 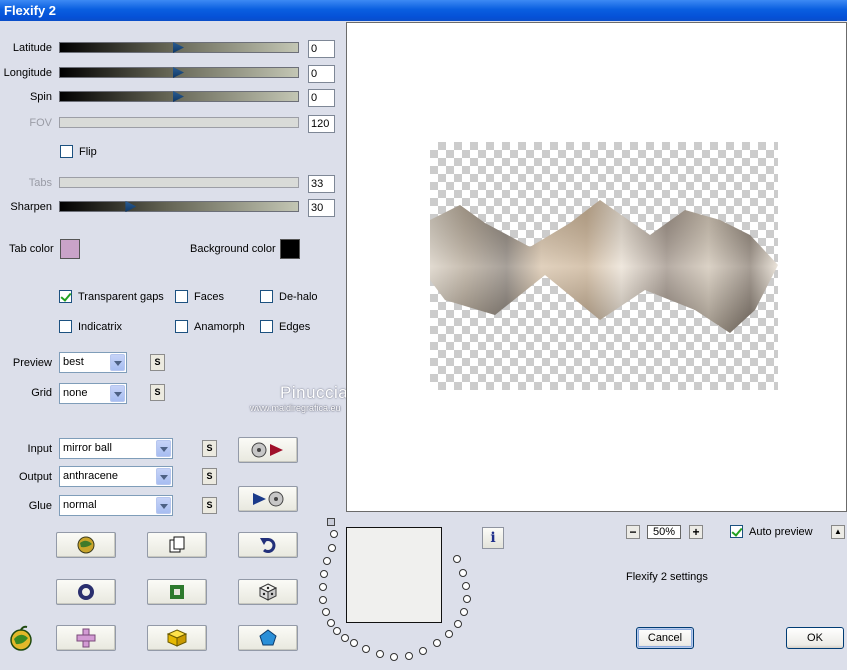 I want to click on fov-label: FOV, so click(x=40, y=123).